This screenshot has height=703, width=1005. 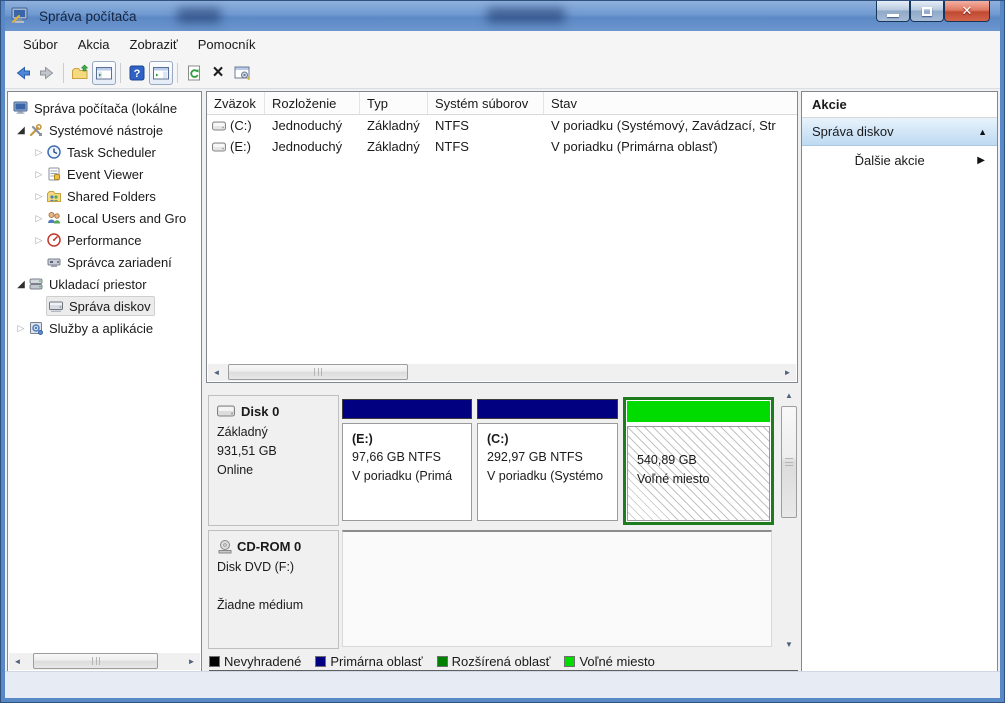 I want to click on maximize-button, so click(x=927, y=11).